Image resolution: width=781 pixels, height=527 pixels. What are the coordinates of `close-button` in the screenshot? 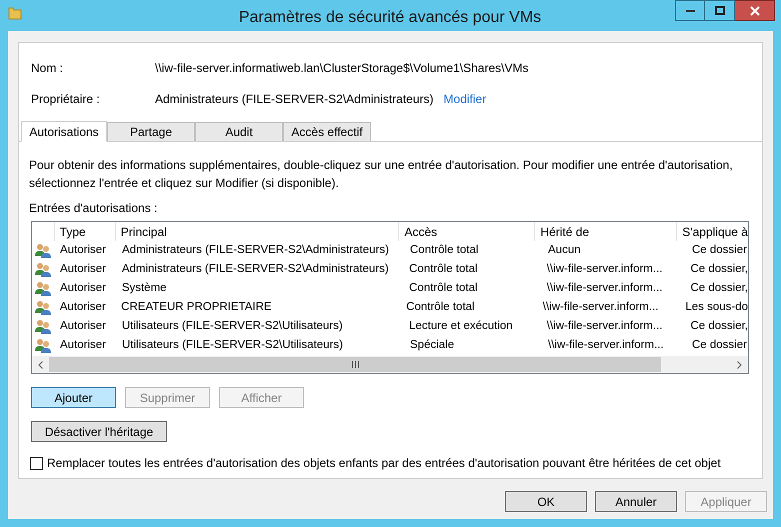 It's located at (755, 10).